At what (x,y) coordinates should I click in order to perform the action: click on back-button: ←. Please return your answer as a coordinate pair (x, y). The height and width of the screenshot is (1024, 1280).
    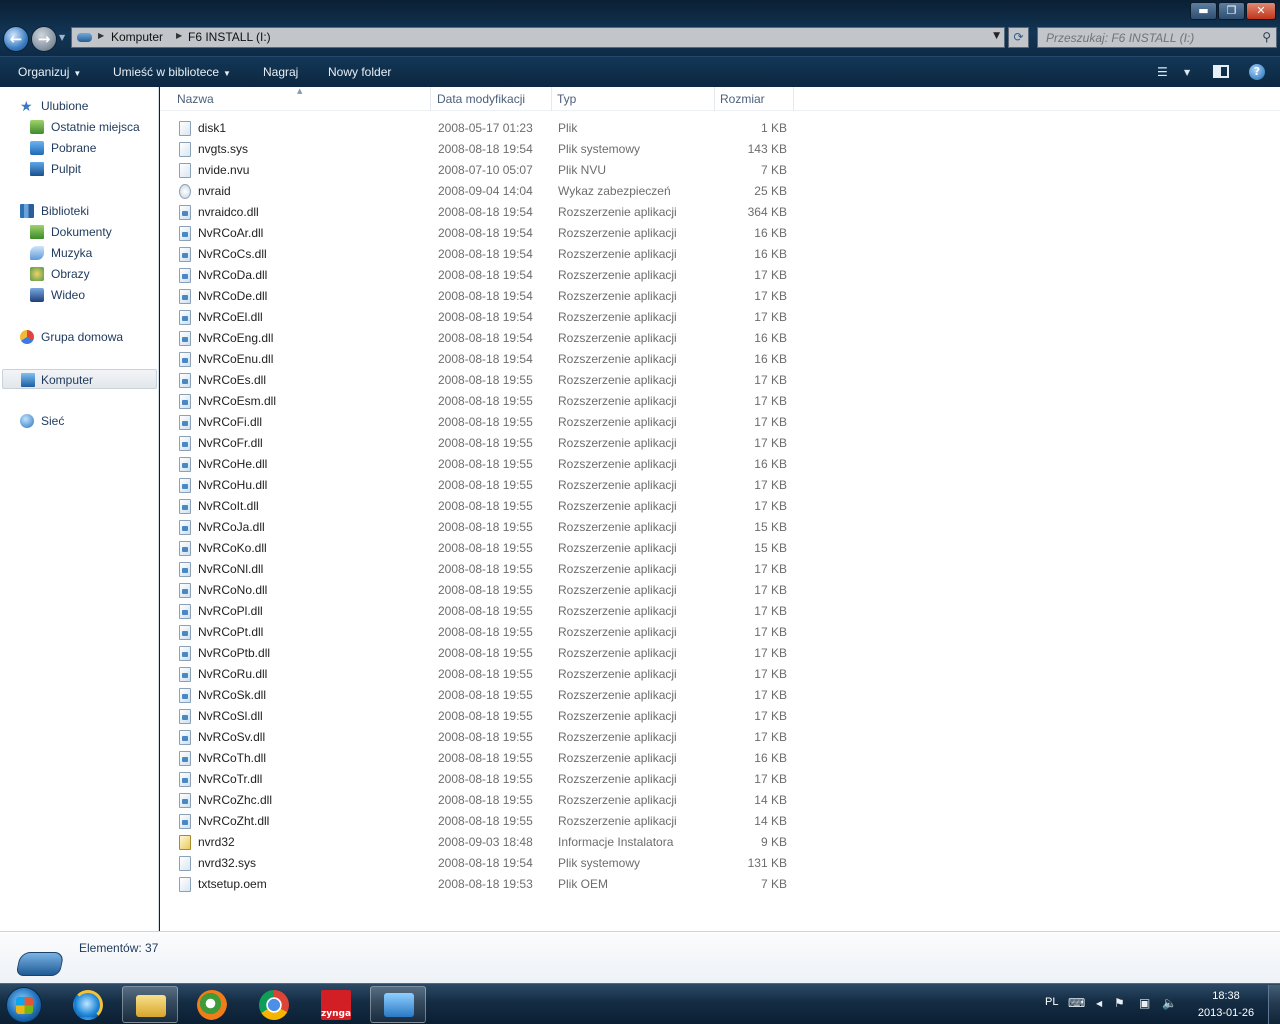
    Looking at the image, I should click on (16, 39).